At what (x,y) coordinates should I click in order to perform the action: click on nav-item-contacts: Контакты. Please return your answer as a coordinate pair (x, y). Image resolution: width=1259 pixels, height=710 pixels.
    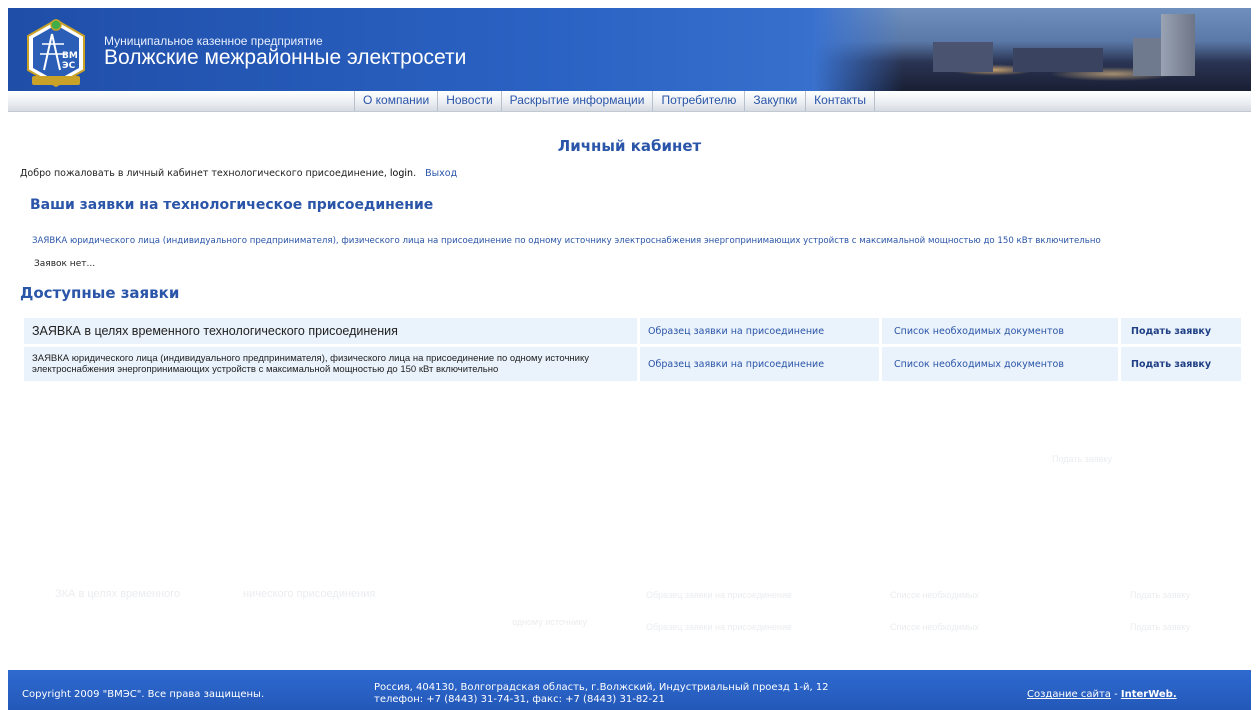
    Looking at the image, I should click on (840, 101).